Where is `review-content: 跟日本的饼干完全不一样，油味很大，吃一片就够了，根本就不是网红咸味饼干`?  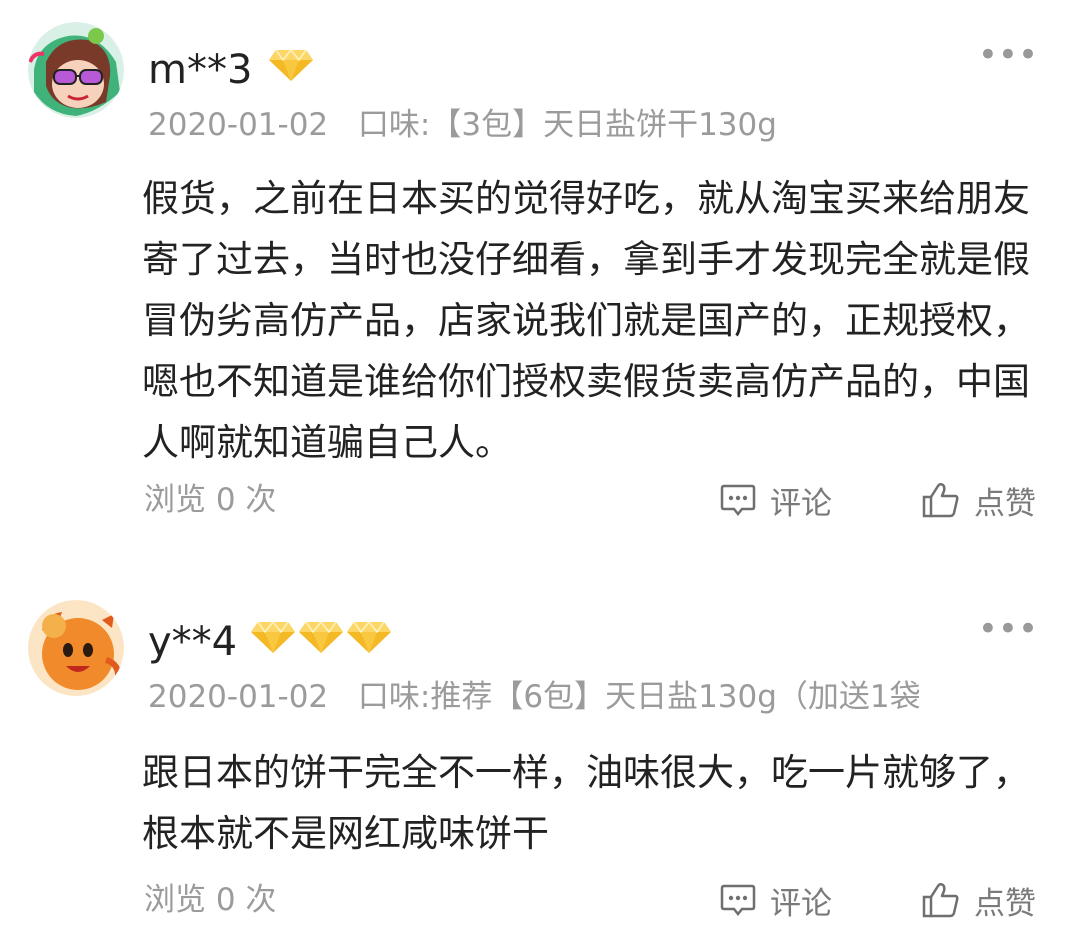
review-content: 跟日本的饼干完全不一样，油味很大，吃一片就够了，根本就不是网红咸味饼干 is located at coordinates (586, 803).